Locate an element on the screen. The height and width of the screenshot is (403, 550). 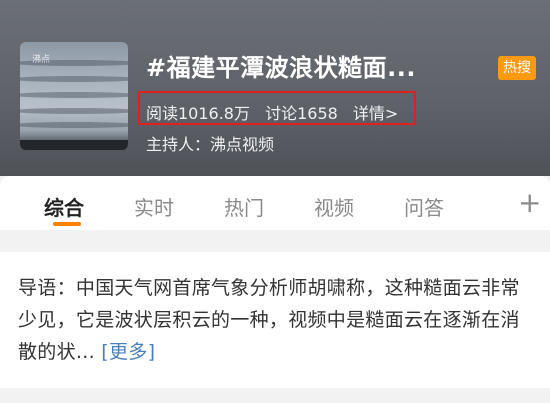
tab-qa: 问答 is located at coordinates (424, 206).